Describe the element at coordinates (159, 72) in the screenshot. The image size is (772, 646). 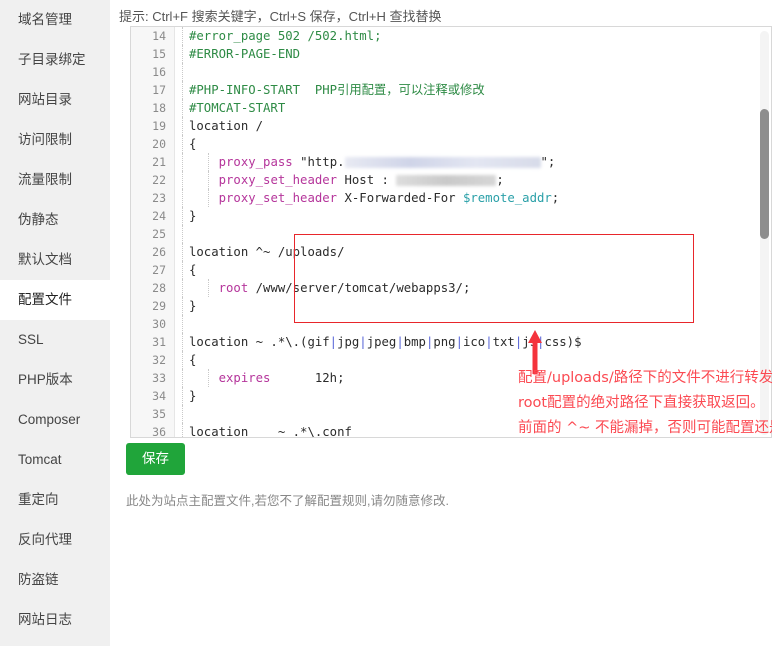
I see `line-number: 16` at that location.